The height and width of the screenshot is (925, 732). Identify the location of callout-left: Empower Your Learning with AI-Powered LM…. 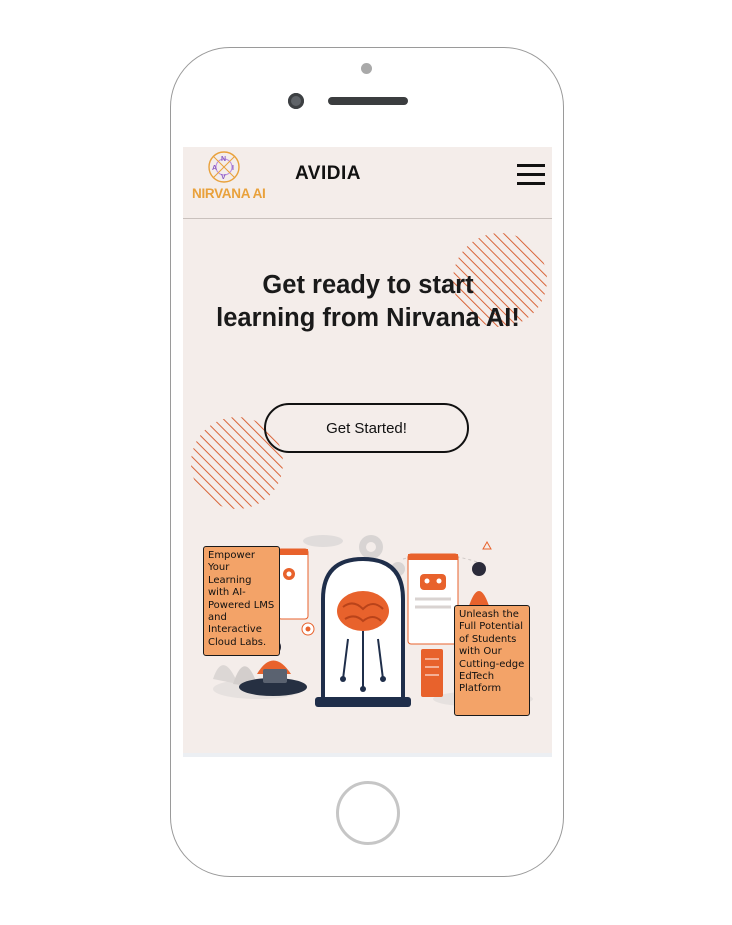
(241, 601).